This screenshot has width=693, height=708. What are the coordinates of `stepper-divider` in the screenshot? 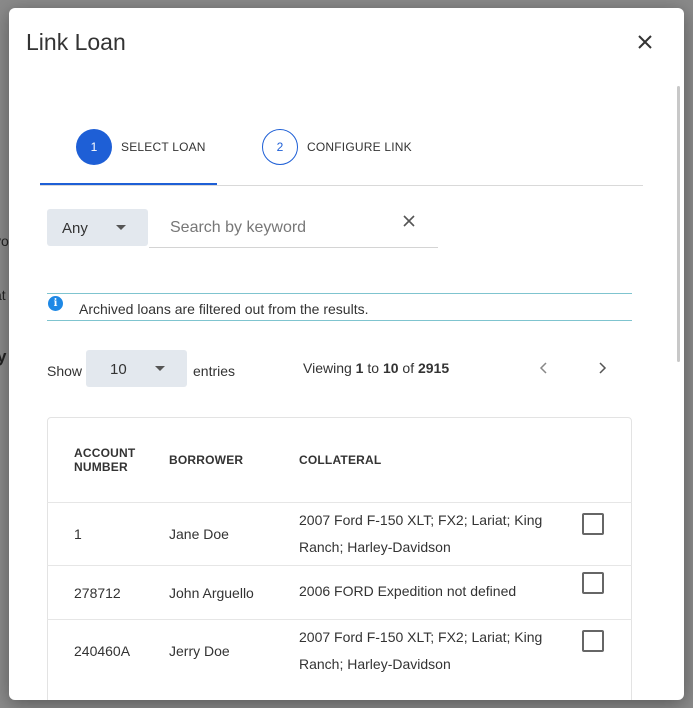 It's located at (341, 185).